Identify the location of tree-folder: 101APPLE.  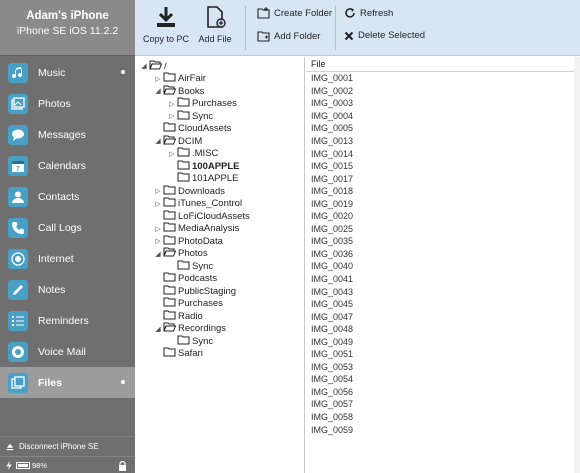
(202, 179).